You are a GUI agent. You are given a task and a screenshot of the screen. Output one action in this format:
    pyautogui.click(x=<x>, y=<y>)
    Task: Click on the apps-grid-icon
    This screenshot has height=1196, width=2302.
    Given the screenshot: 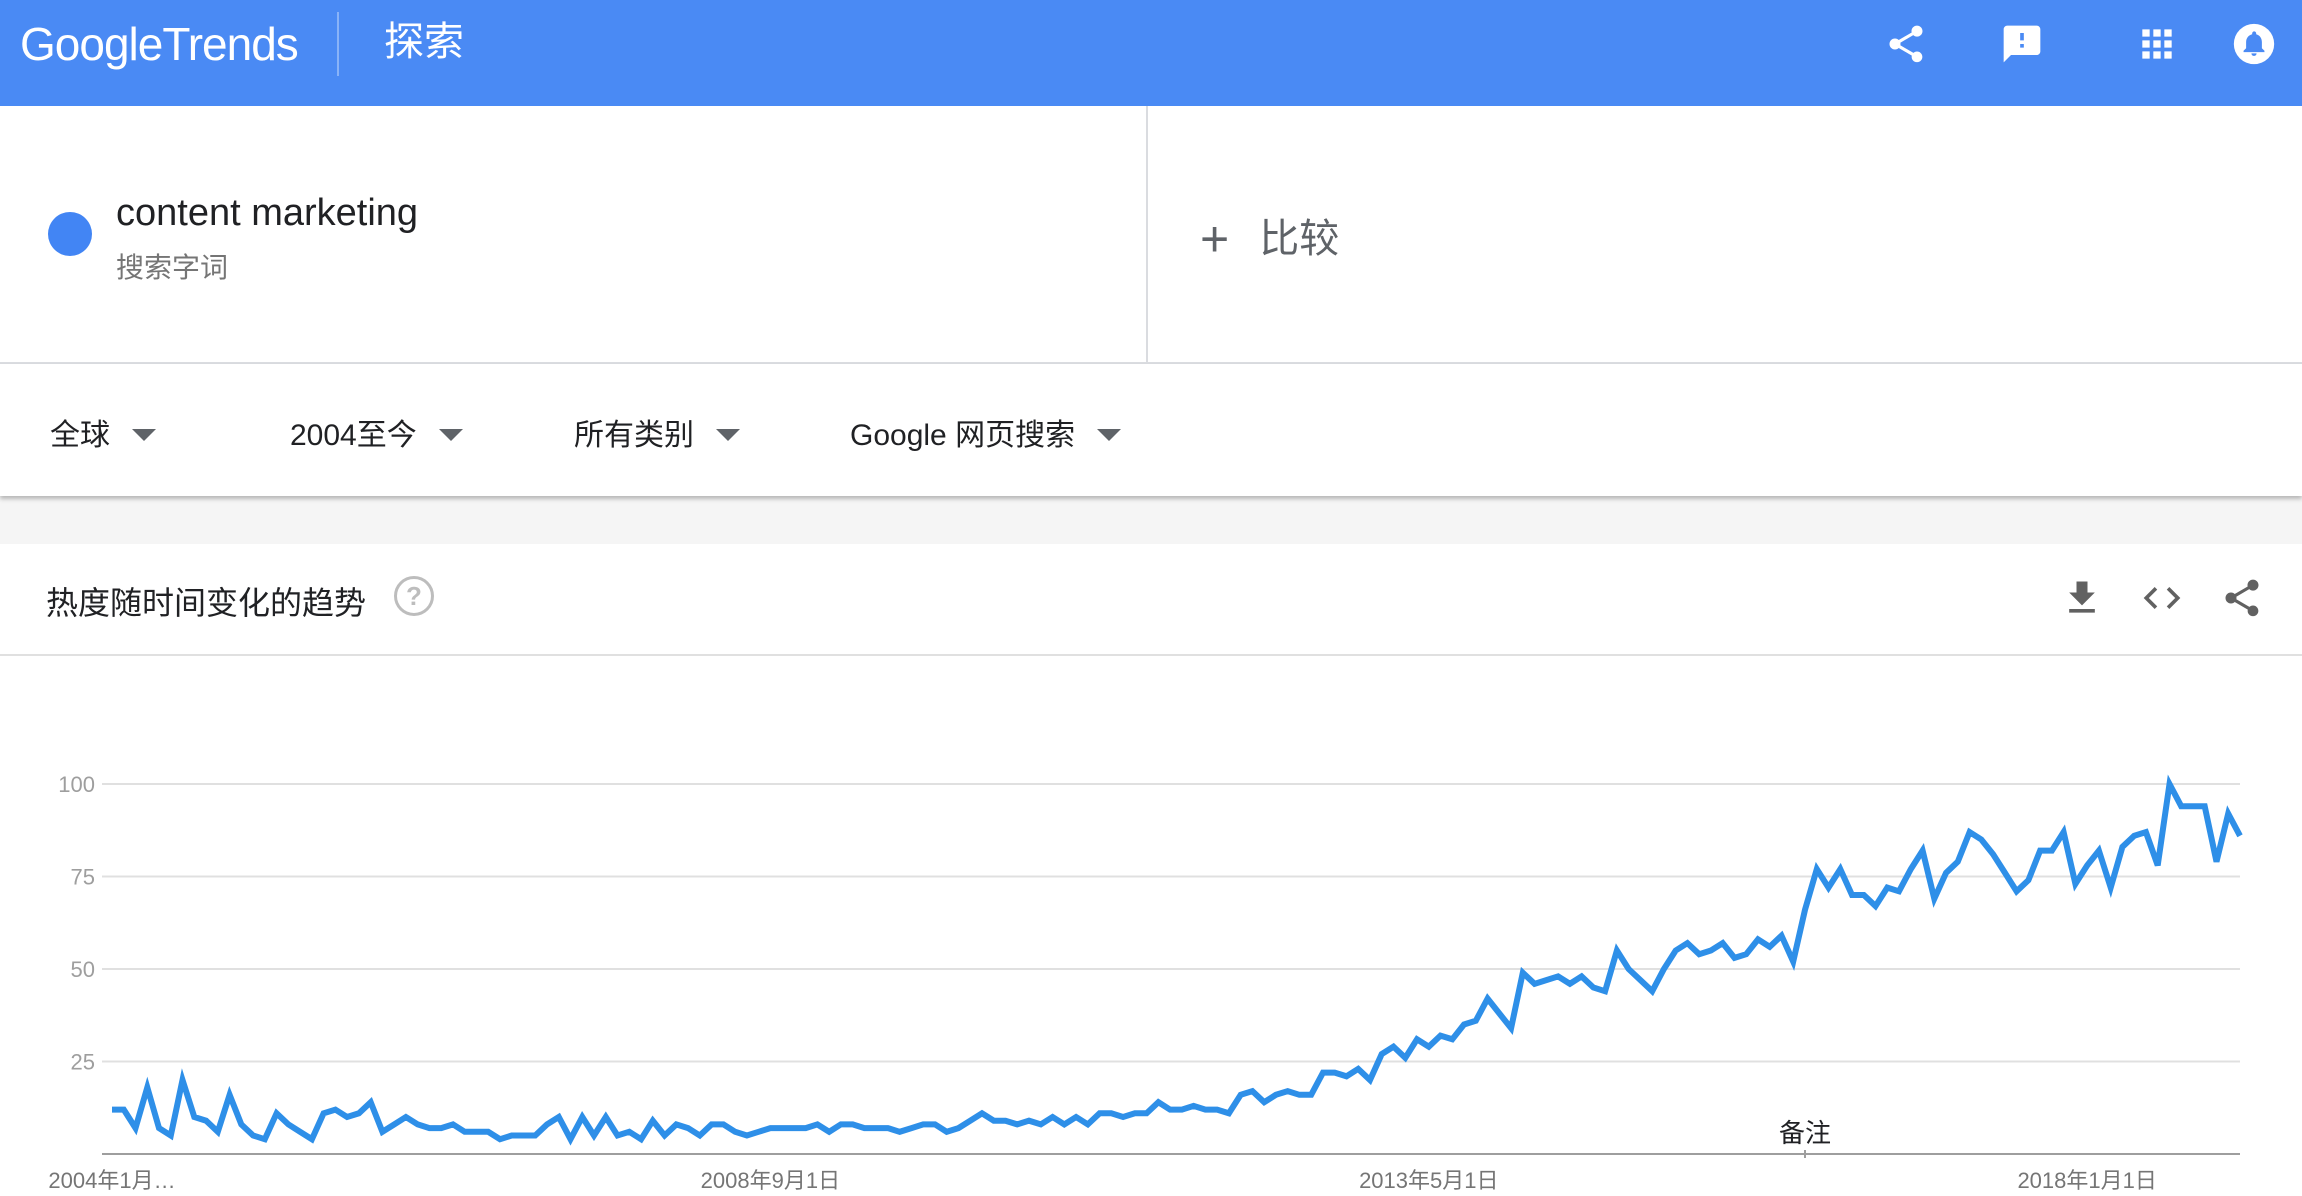 What is the action you would take?
    pyautogui.click(x=2157, y=44)
    